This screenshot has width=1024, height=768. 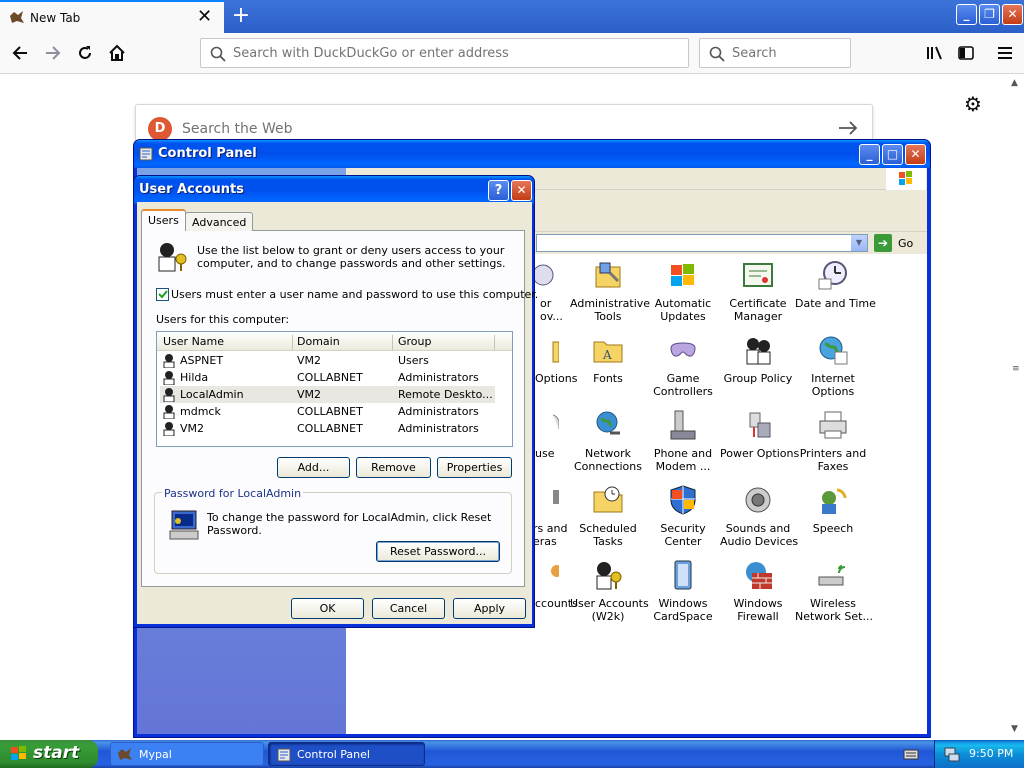 I want to click on cp-item-printers-and-faxes: Printers and Faxes, so click(x=833, y=441).